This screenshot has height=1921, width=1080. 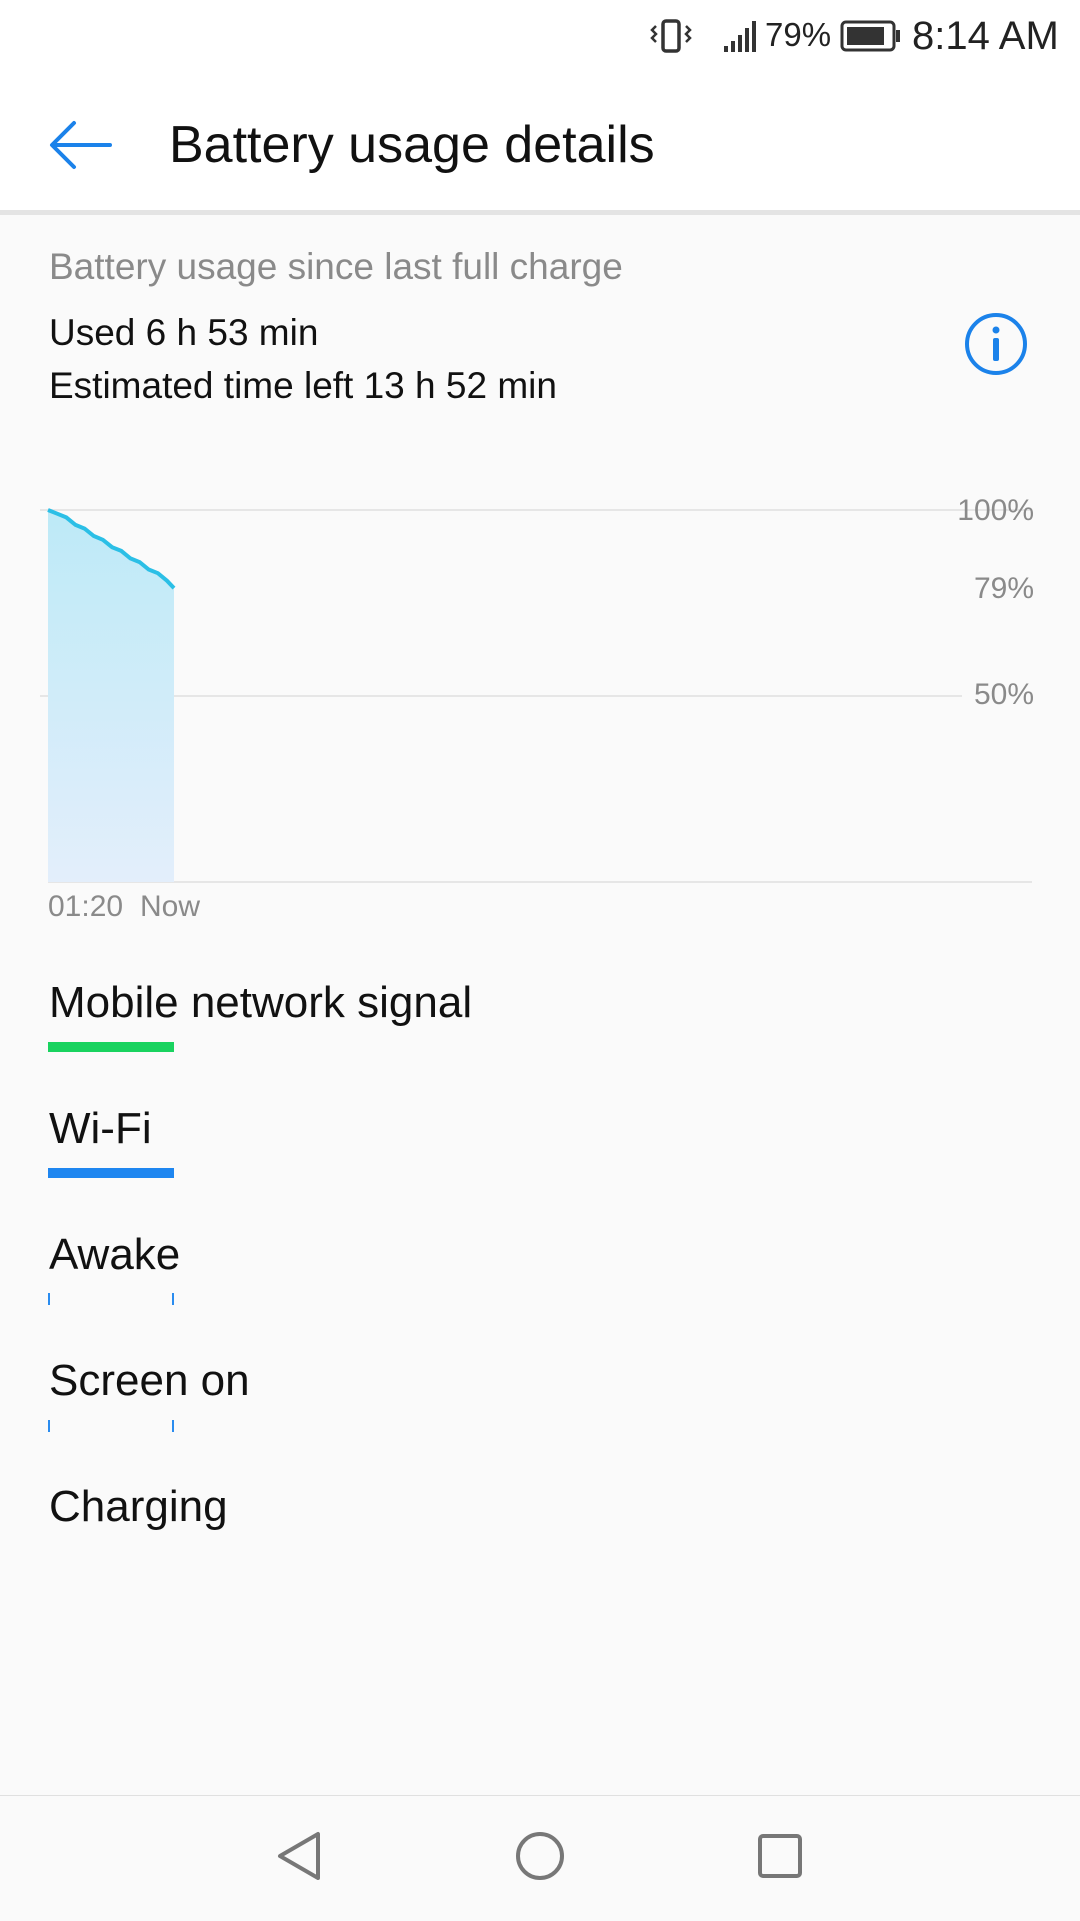 What do you see at coordinates (303, 385) in the screenshot?
I see `estimated-time-left: Estimated time left 13 h 52 min` at bounding box center [303, 385].